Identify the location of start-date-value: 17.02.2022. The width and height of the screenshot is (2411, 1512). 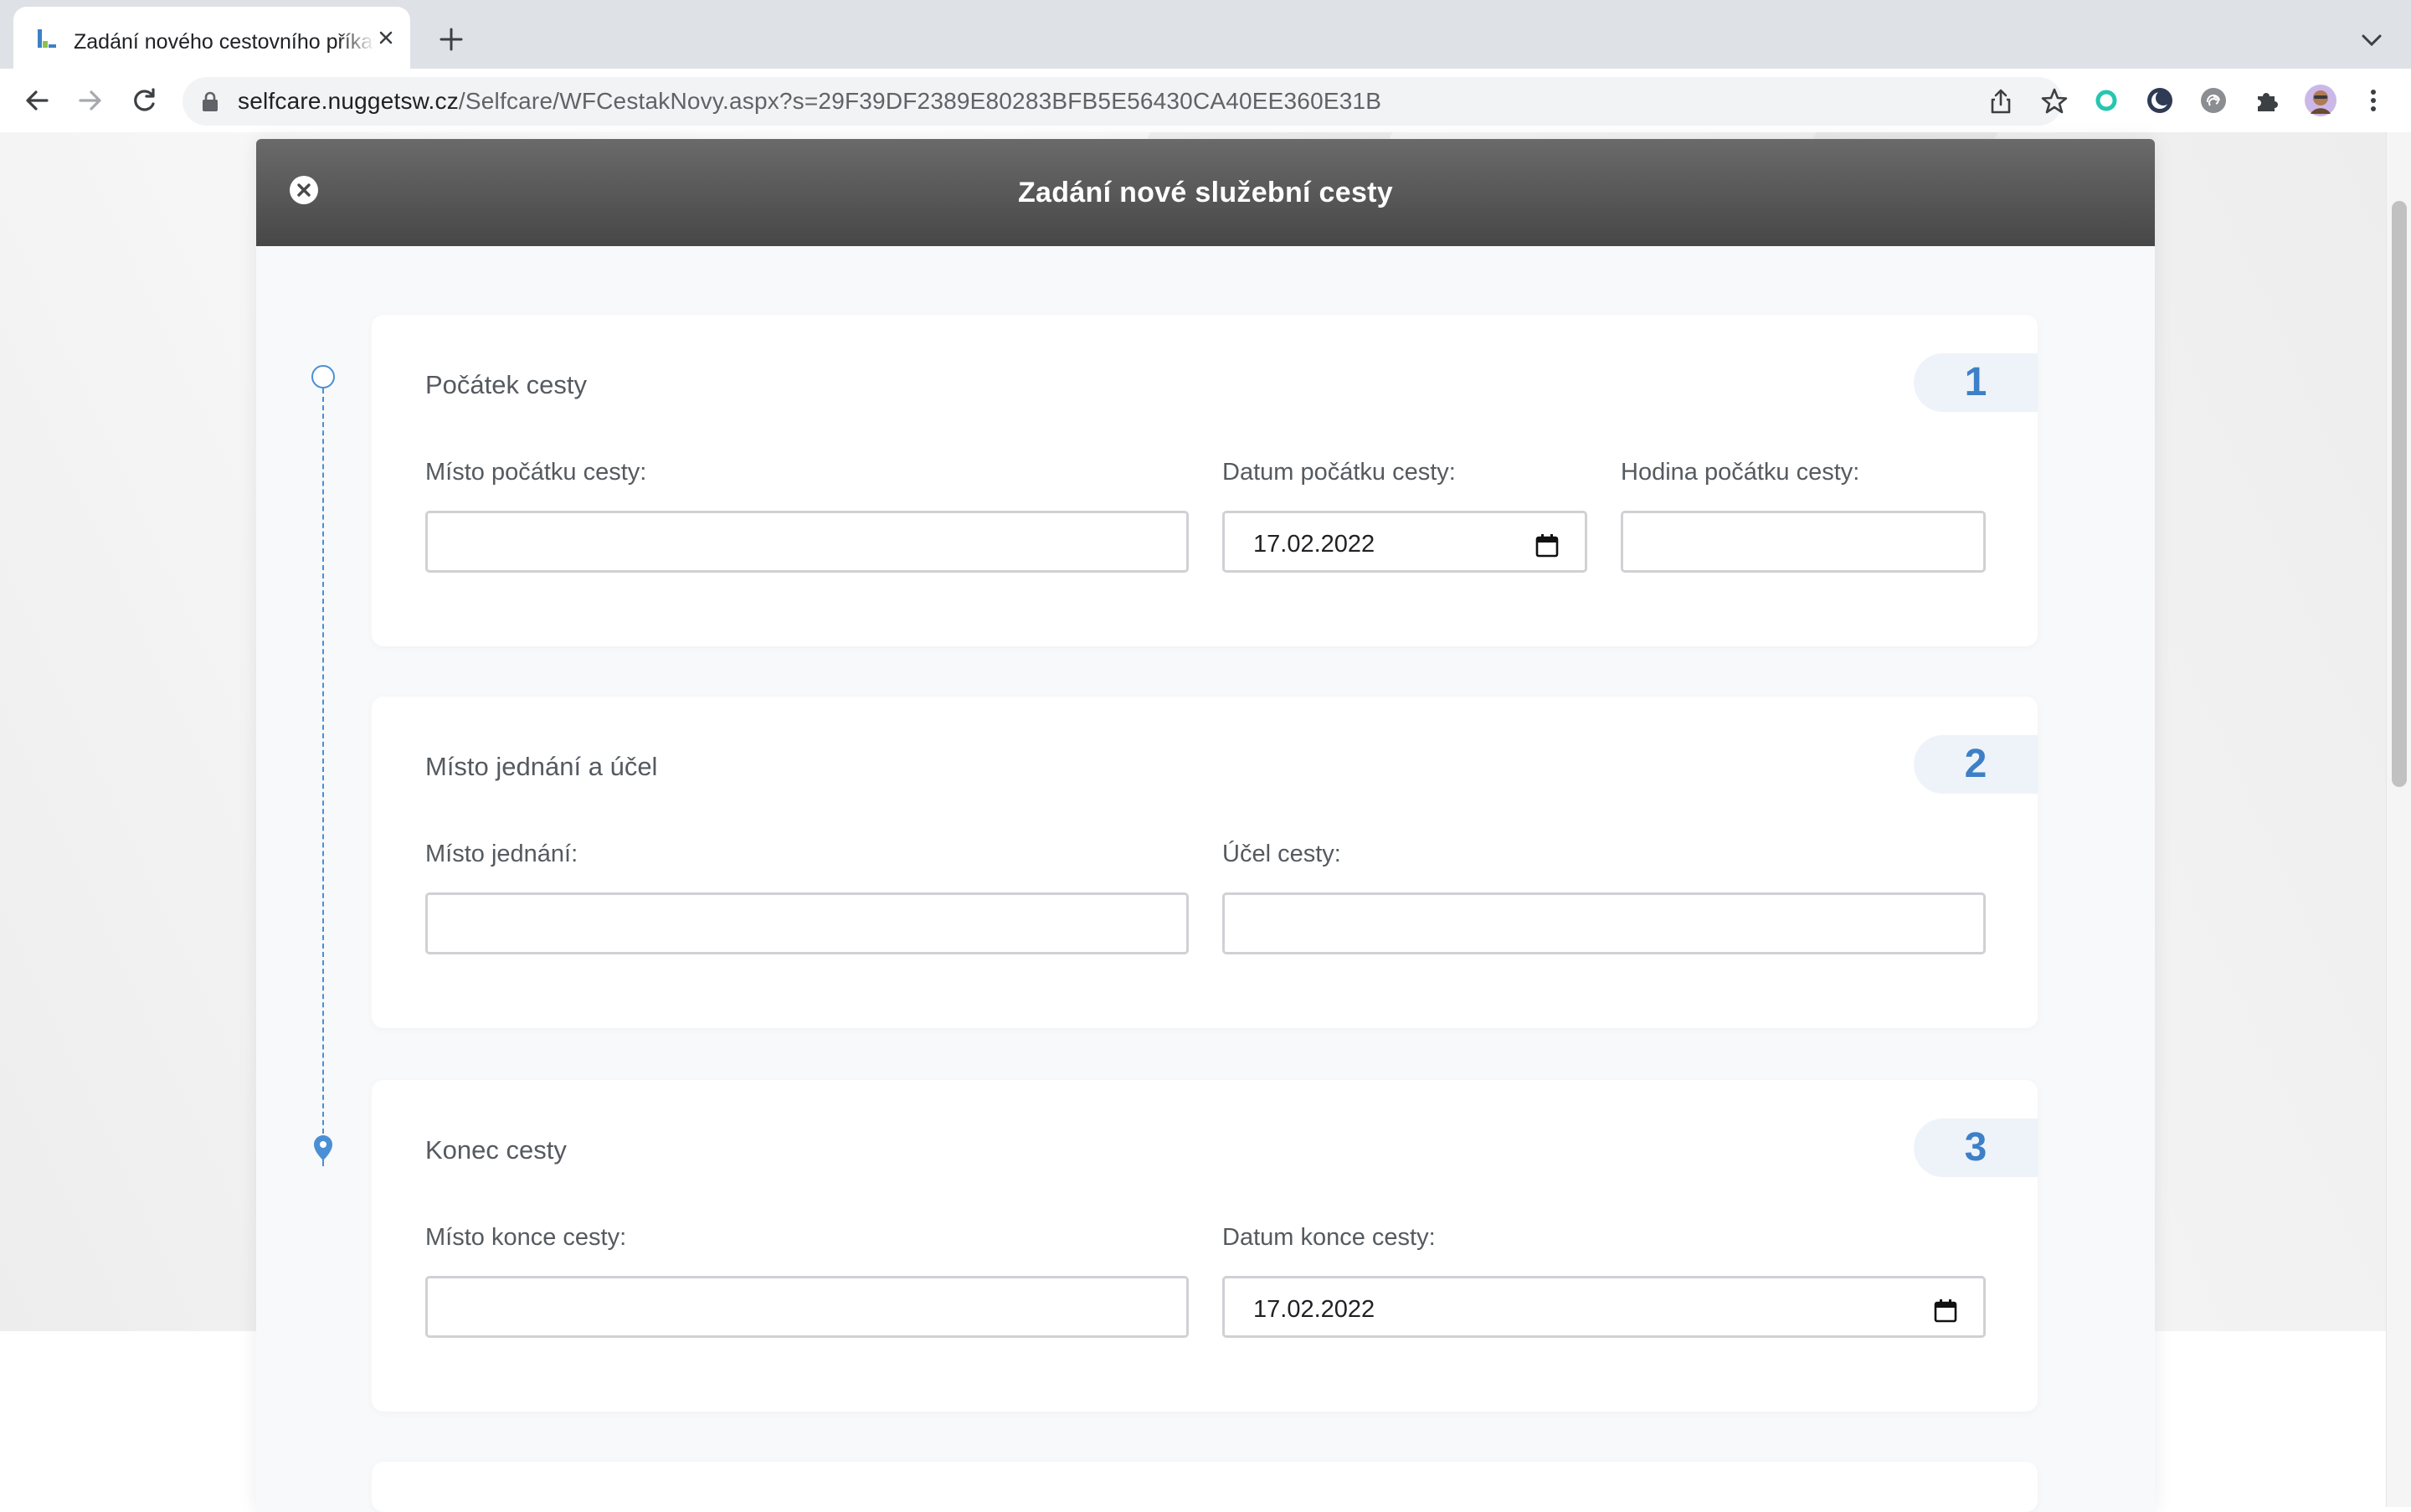
(1314, 544).